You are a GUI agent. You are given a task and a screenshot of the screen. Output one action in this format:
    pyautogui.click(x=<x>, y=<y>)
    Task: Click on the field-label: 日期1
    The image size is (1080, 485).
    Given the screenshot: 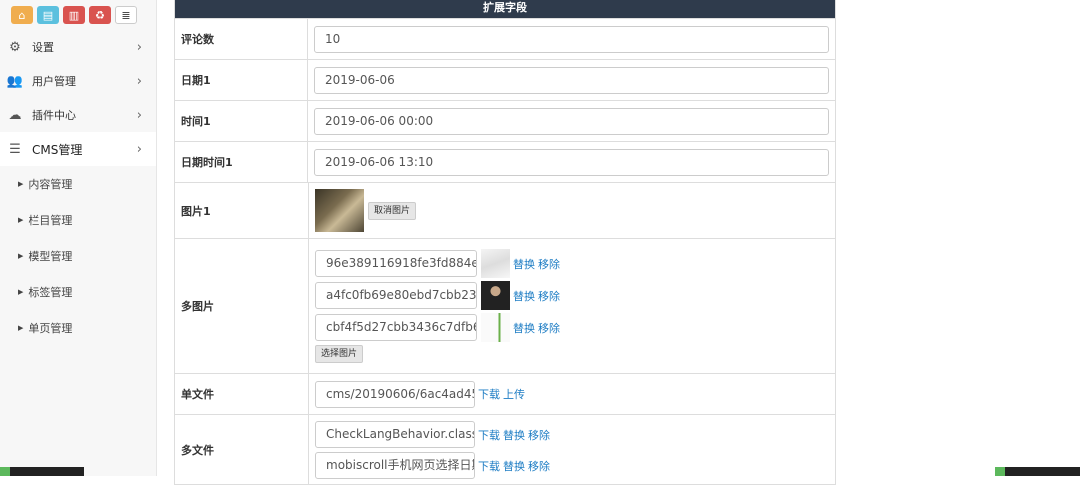 What is the action you would take?
    pyautogui.click(x=241, y=80)
    